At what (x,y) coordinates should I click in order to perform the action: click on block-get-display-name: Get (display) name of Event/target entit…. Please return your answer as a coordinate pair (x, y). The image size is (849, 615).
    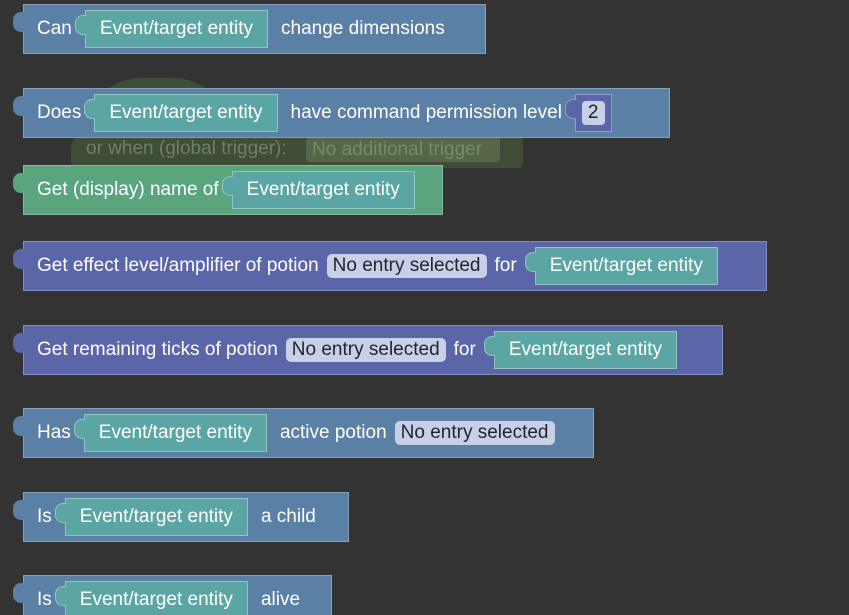
    Looking at the image, I should click on (228, 190).